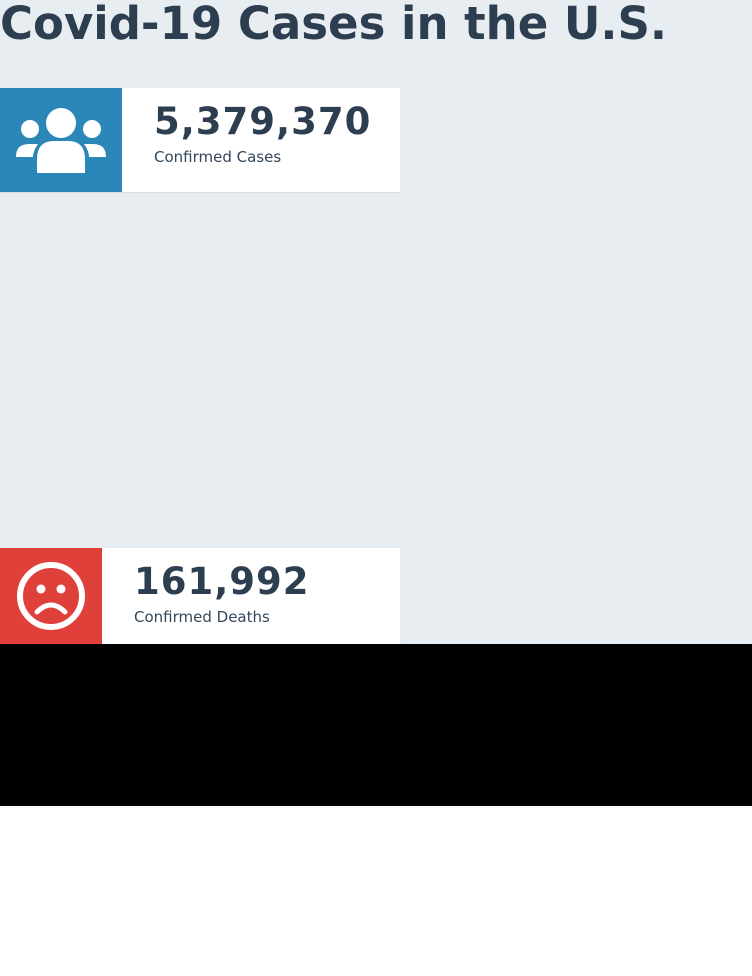  I want to click on users-icon, so click(61, 140).